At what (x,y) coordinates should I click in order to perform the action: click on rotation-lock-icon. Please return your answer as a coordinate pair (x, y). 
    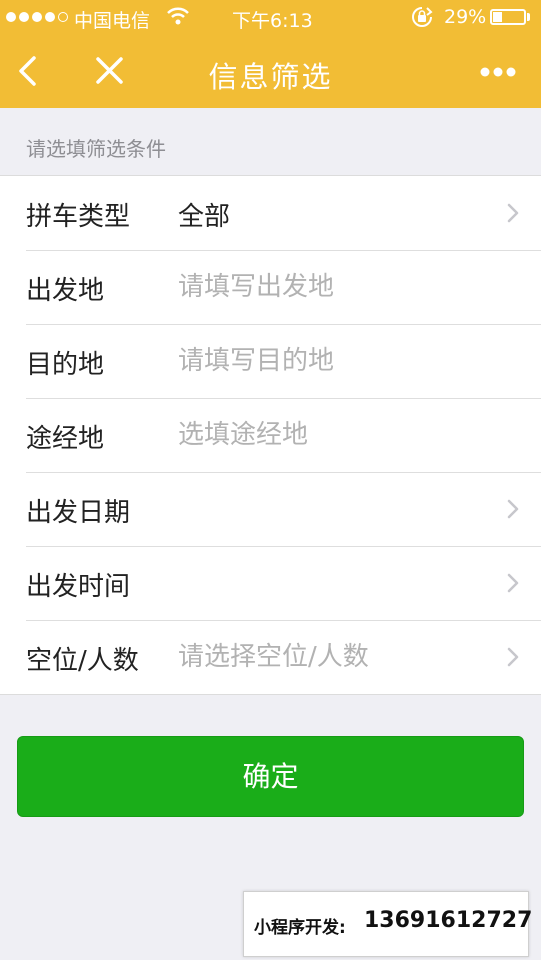
    Looking at the image, I should click on (422, 19).